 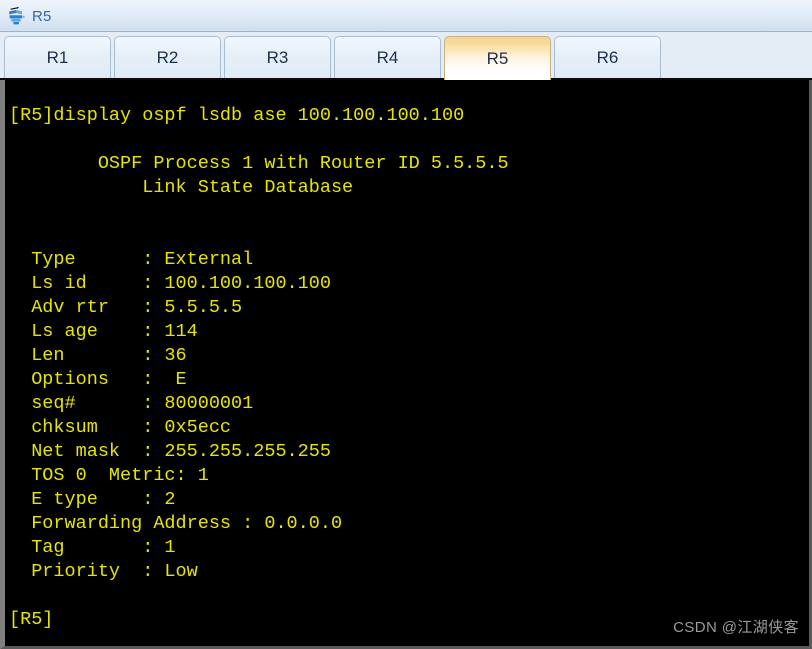 What do you see at coordinates (109, 475) in the screenshot?
I see `terminal-line: TOS 0 Metric: 1` at bounding box center [109, 475].